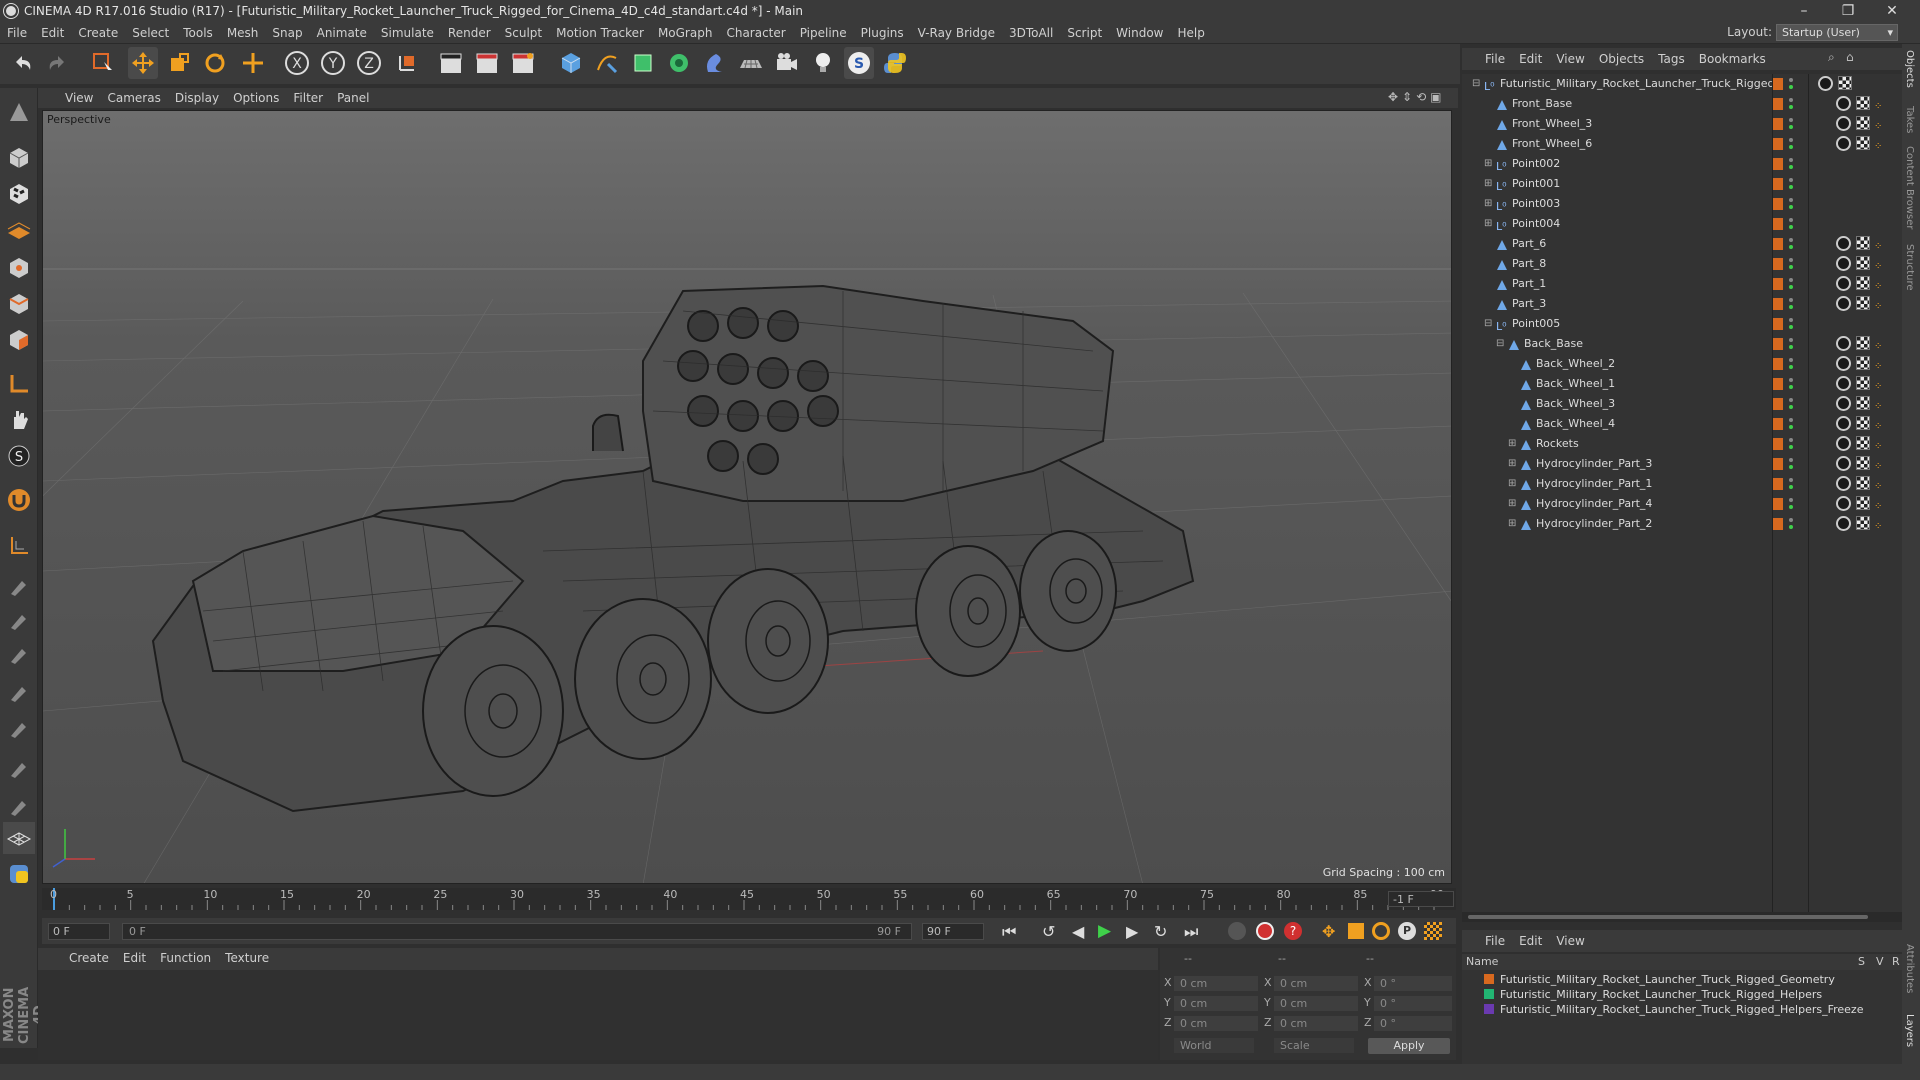 The image size is (1920, 1080). What do you see at coordinates (956, 33) in the screenshot?
I see `menu-vray-bridge: V-Ray Bridge` at bounding box center [956, 33].